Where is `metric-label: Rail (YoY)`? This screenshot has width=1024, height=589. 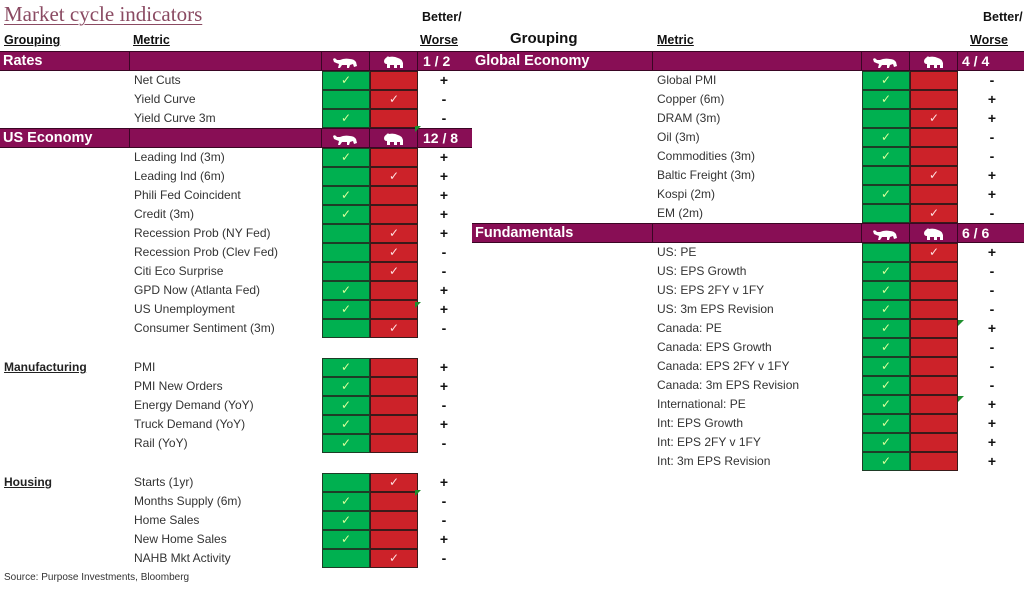
metric-label: Rail (YoY) is located at coordinates (161, 443).